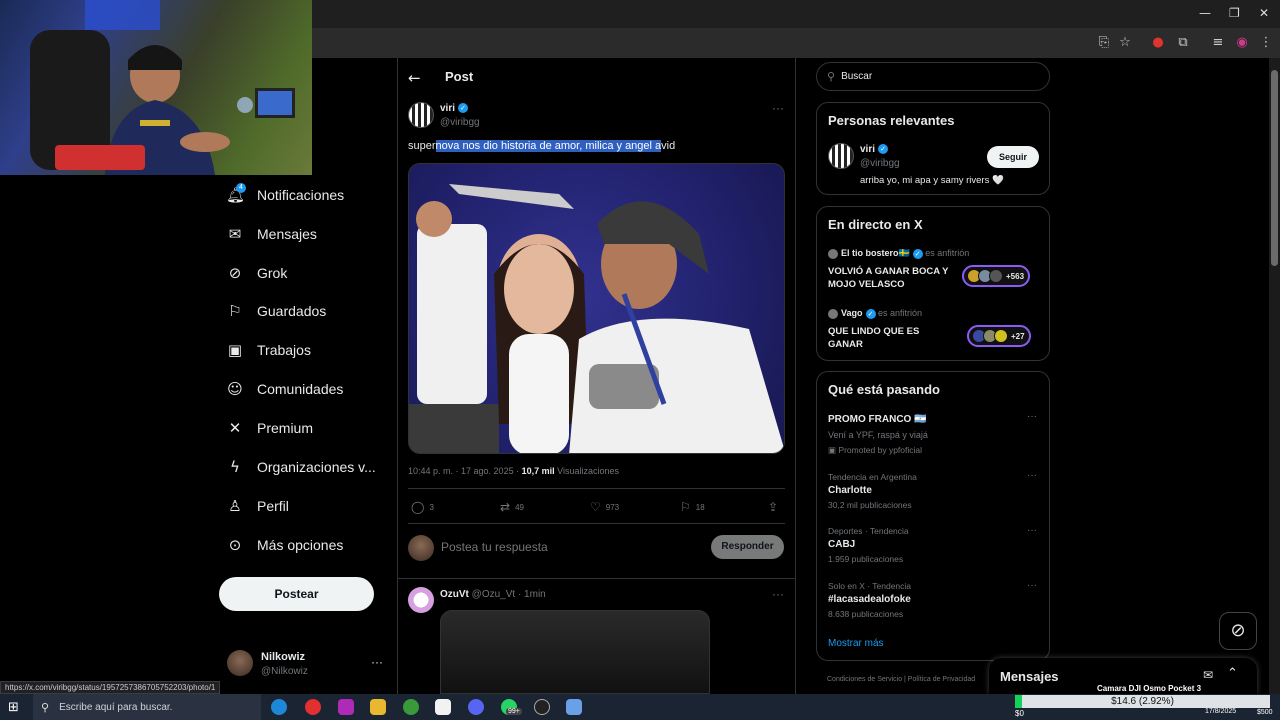 The image size is (1280, 720). I want to click on scrollbar-thumb, so click(1274, 168).